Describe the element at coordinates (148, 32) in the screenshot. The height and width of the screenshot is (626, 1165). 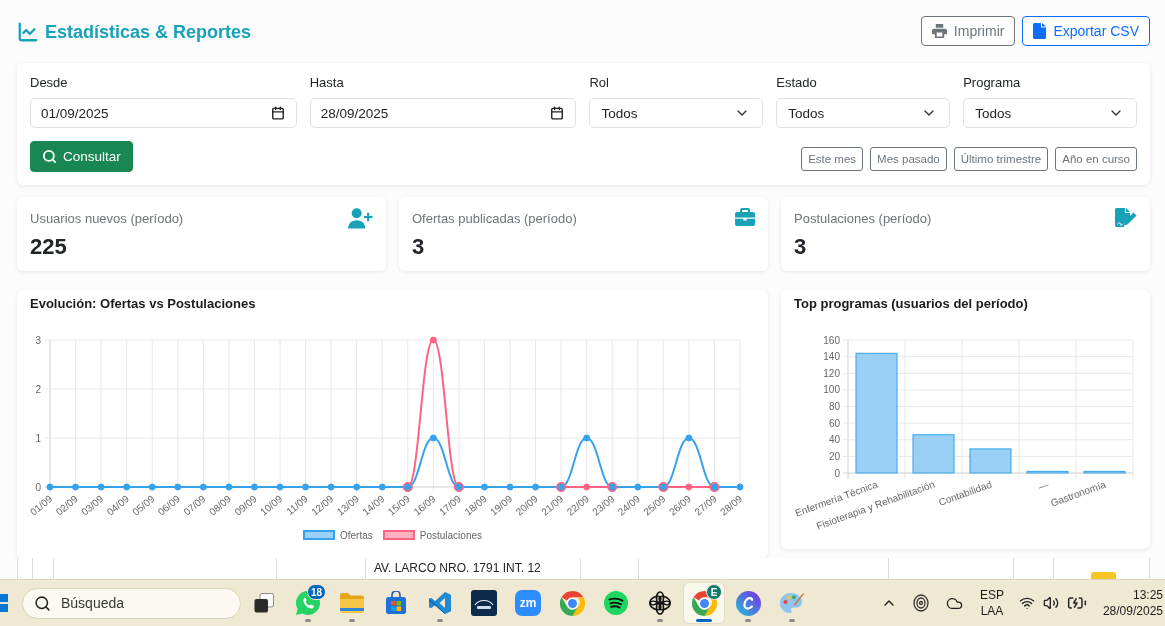
I see `page-title: Estadísticas & Reportes` at that location.